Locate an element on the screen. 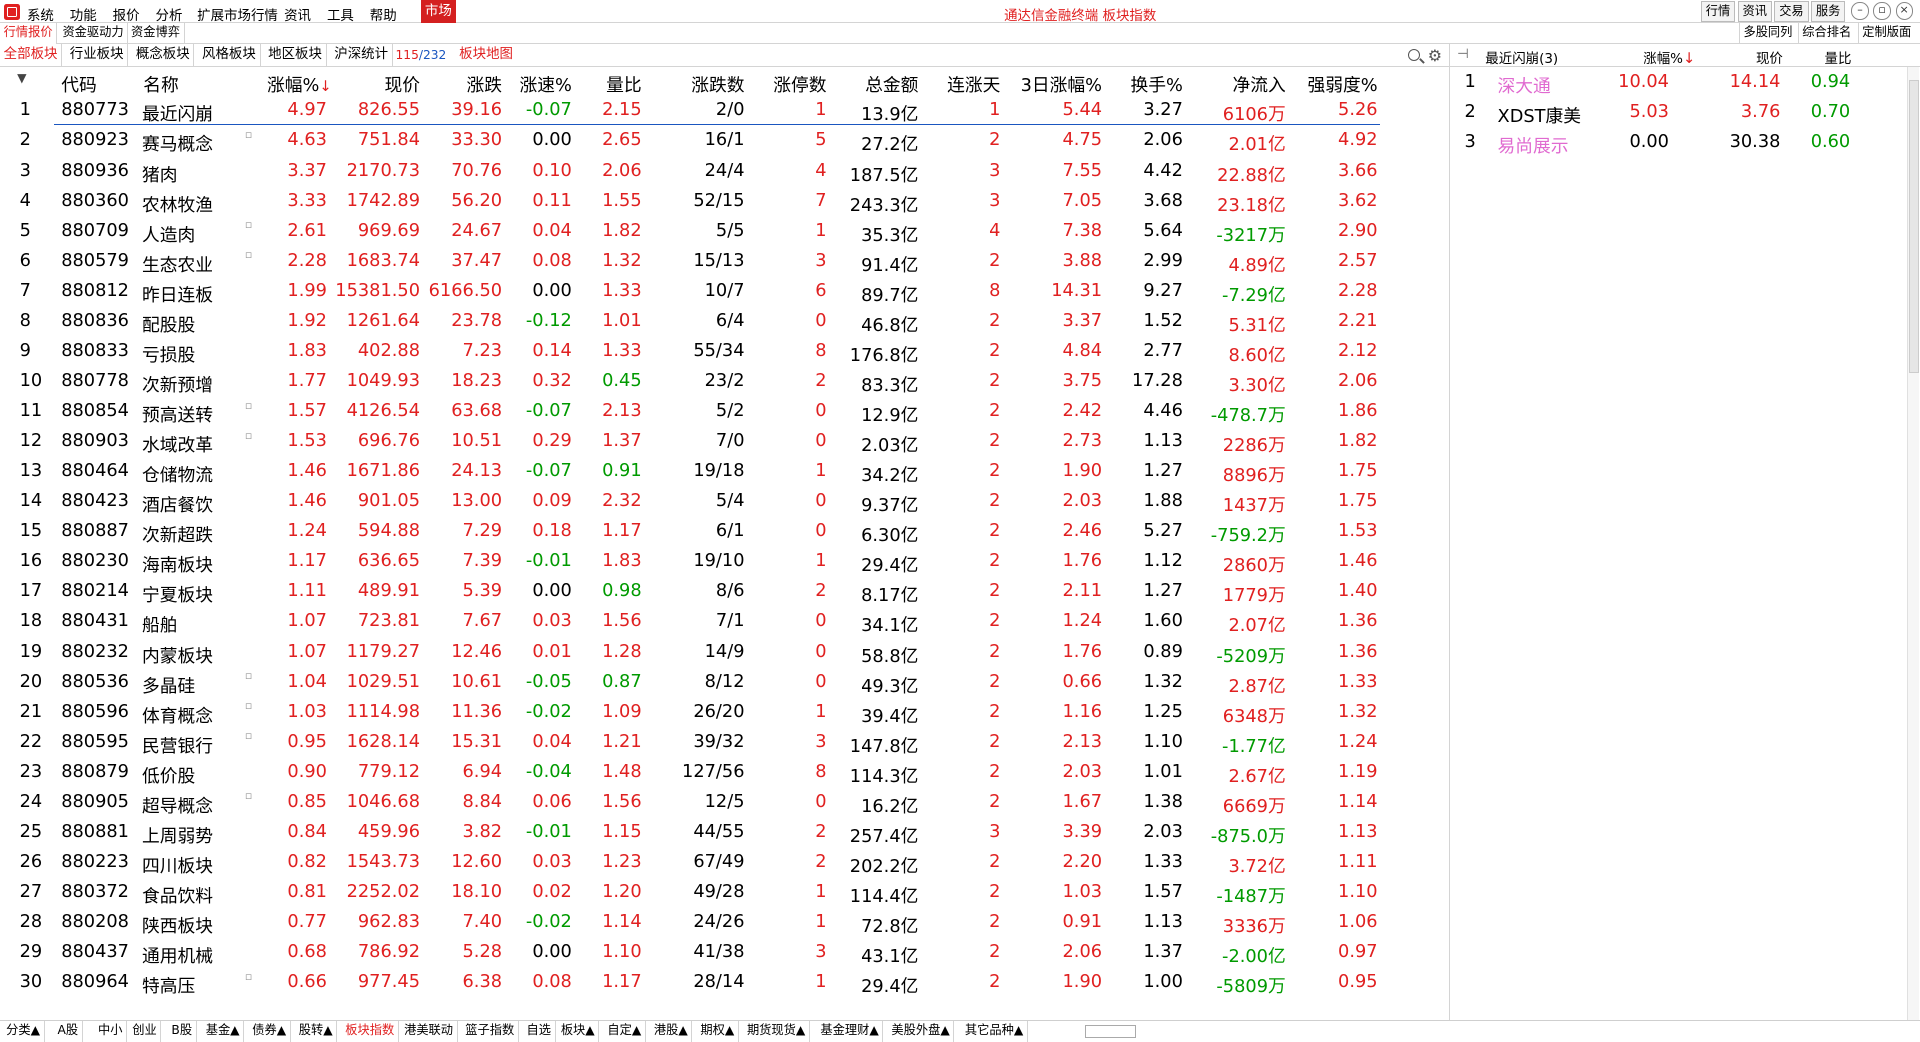 This screenshot has width=1920, height=1042. top-btn-service: 服务 is located at coordinates (1828, 12).